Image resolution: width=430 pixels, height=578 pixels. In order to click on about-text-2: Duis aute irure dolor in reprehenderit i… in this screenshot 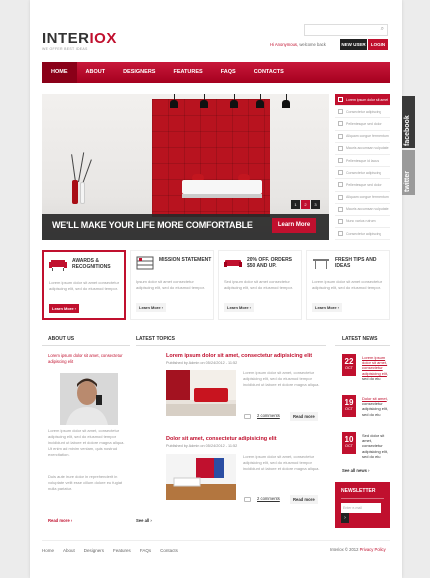, I will do `click(85, 482)`.